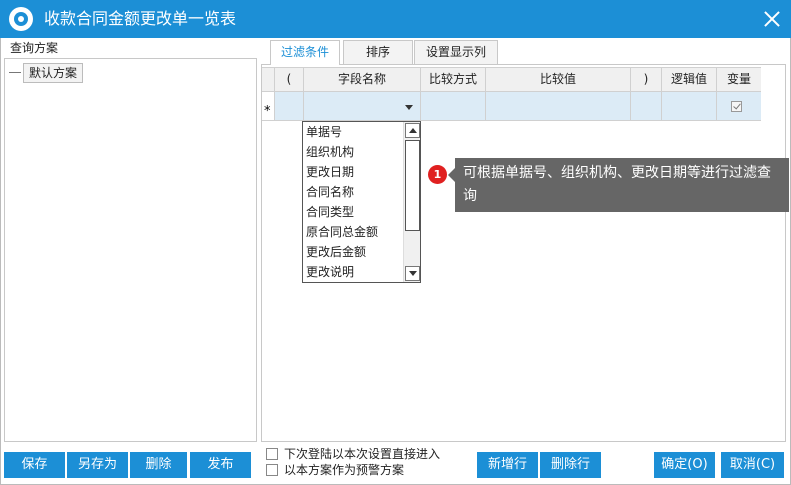  Describe the element at coordinates (330, 192) in the screenshot. I see `dropdown-item: 合同名称` at that location.